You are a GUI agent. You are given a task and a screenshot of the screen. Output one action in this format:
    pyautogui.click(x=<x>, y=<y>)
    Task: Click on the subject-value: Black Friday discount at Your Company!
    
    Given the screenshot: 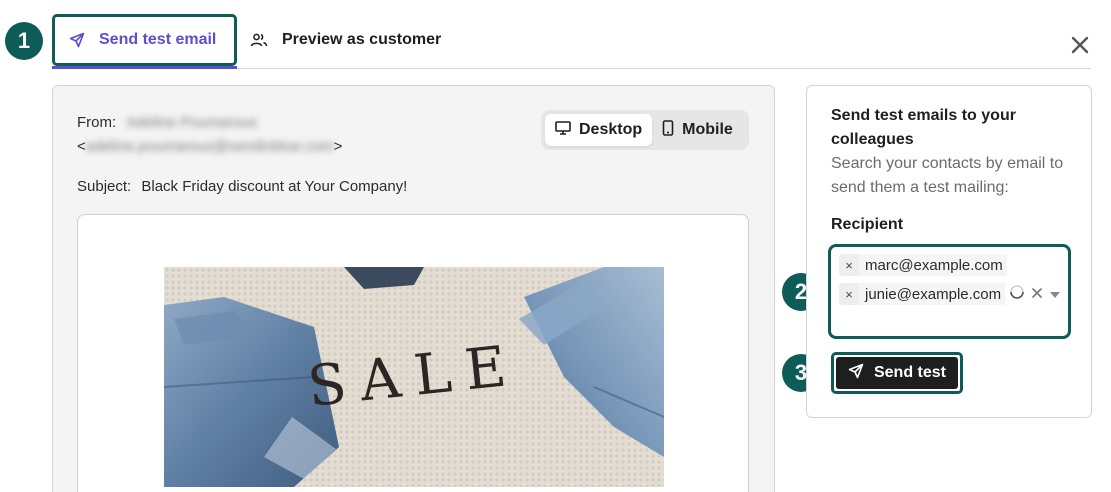 What is the action you would take?
    pyautogui.click(x=274, y=186)
    